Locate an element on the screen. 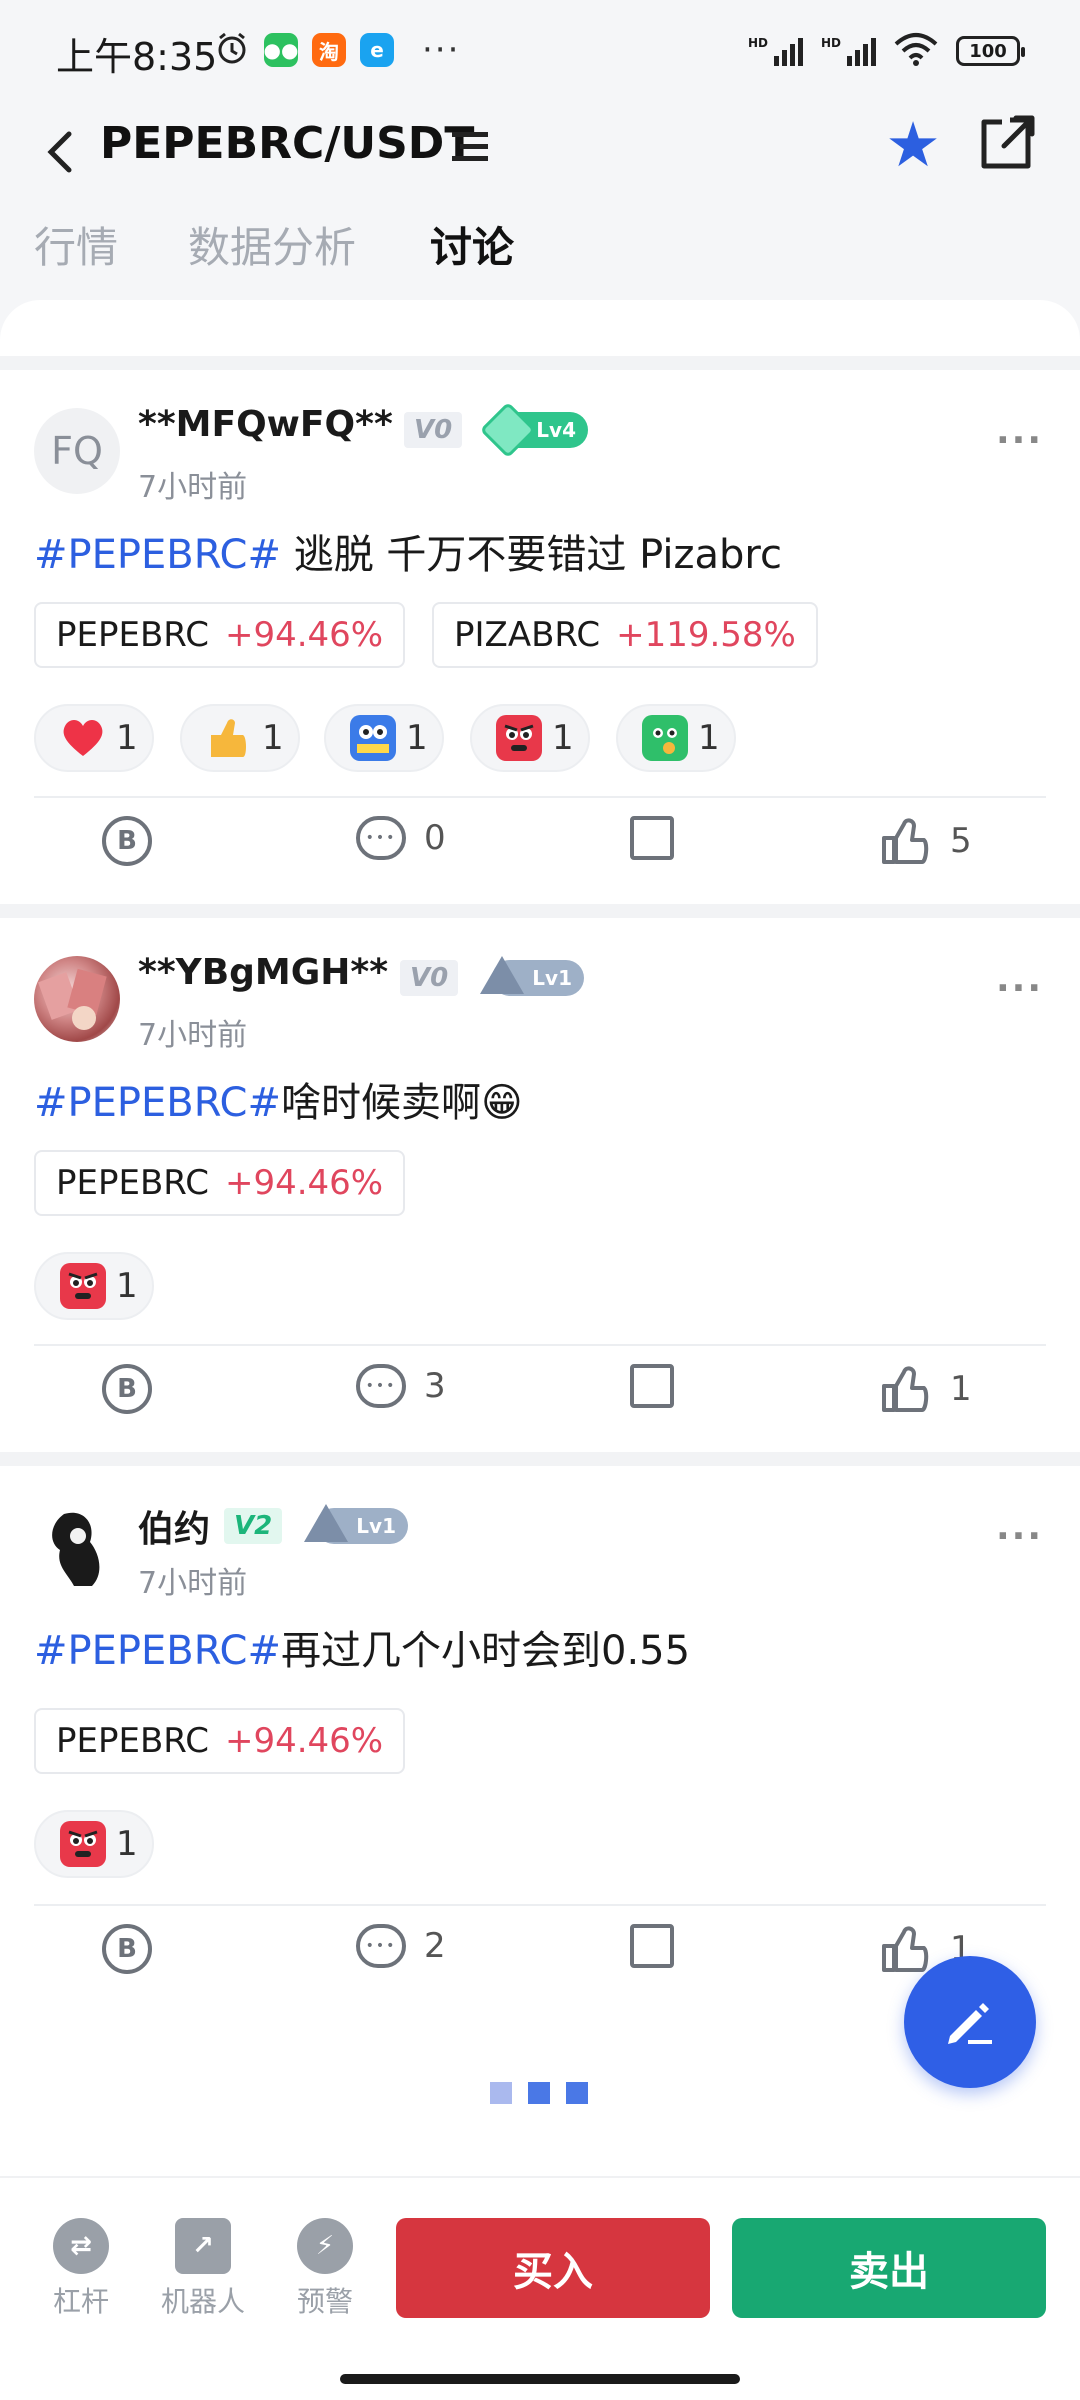 This screenshot has width=1080, height=2400. tab-data-analysis: 数据分析 is located at coordinates (272, 244).